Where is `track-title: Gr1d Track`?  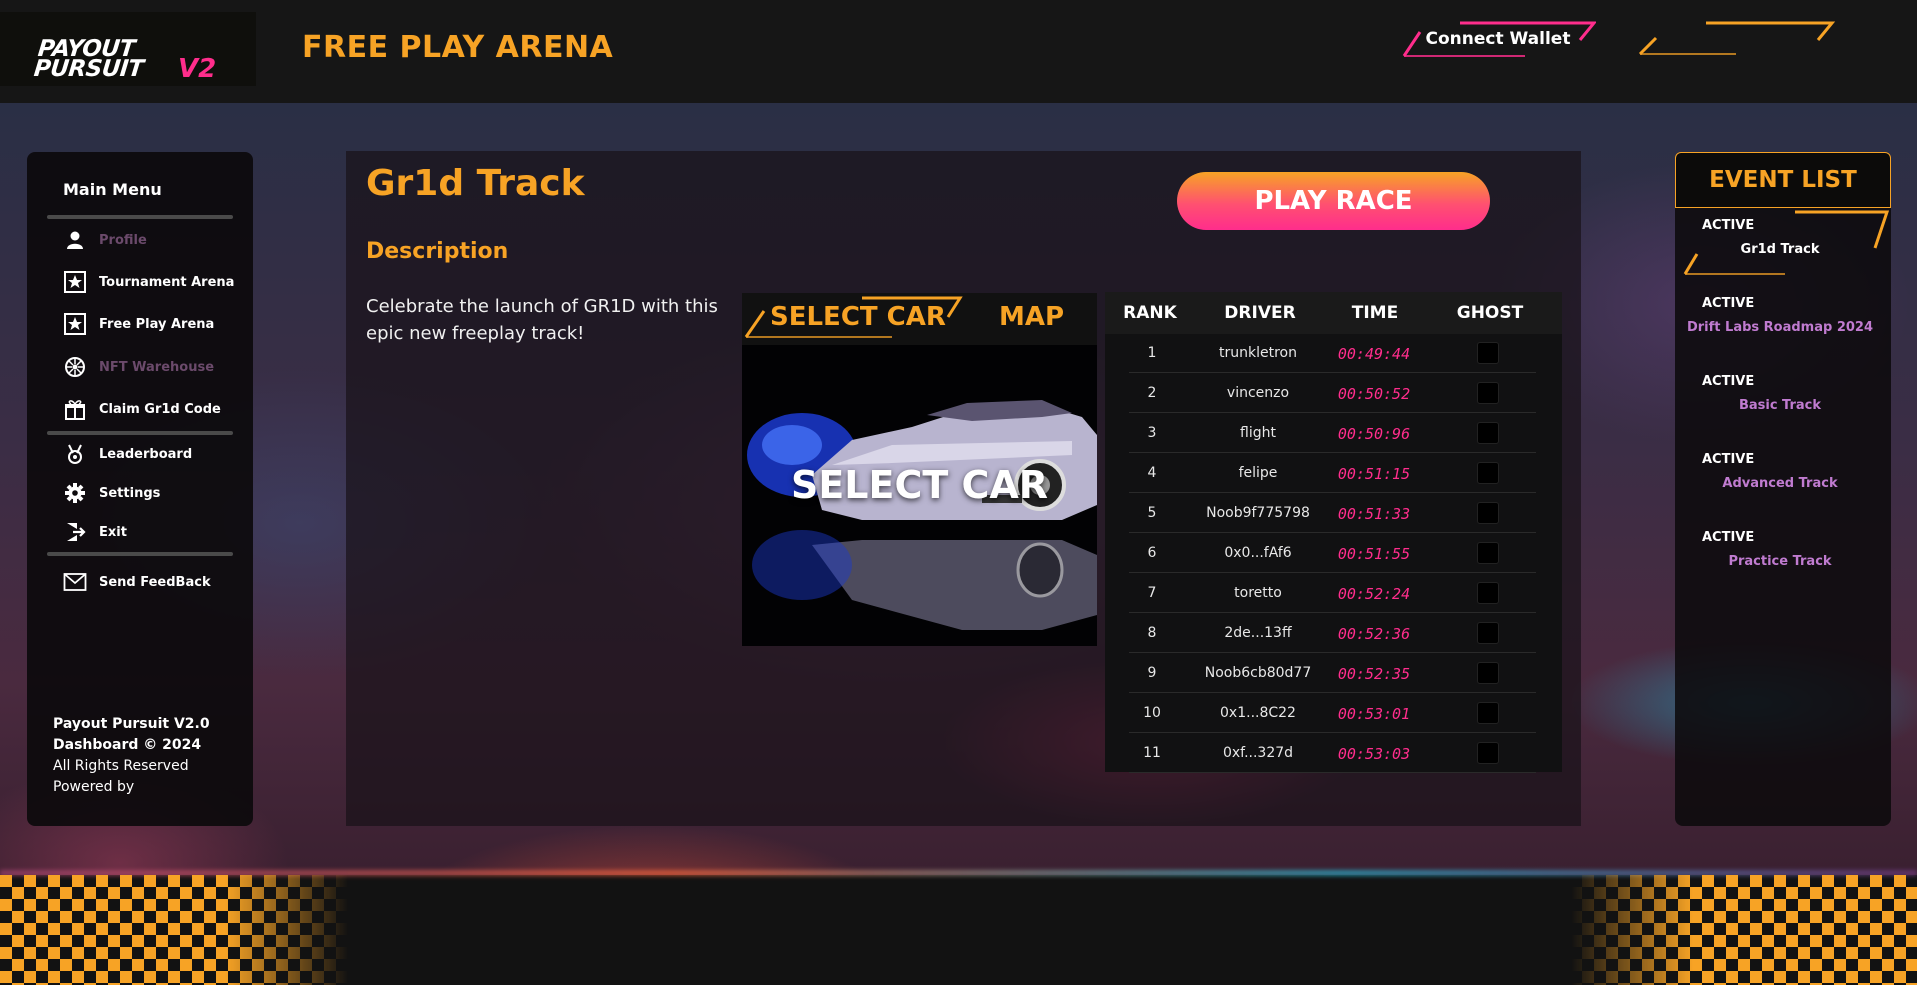 track-title: Gr1d Track is located at coordinates (475, 183).